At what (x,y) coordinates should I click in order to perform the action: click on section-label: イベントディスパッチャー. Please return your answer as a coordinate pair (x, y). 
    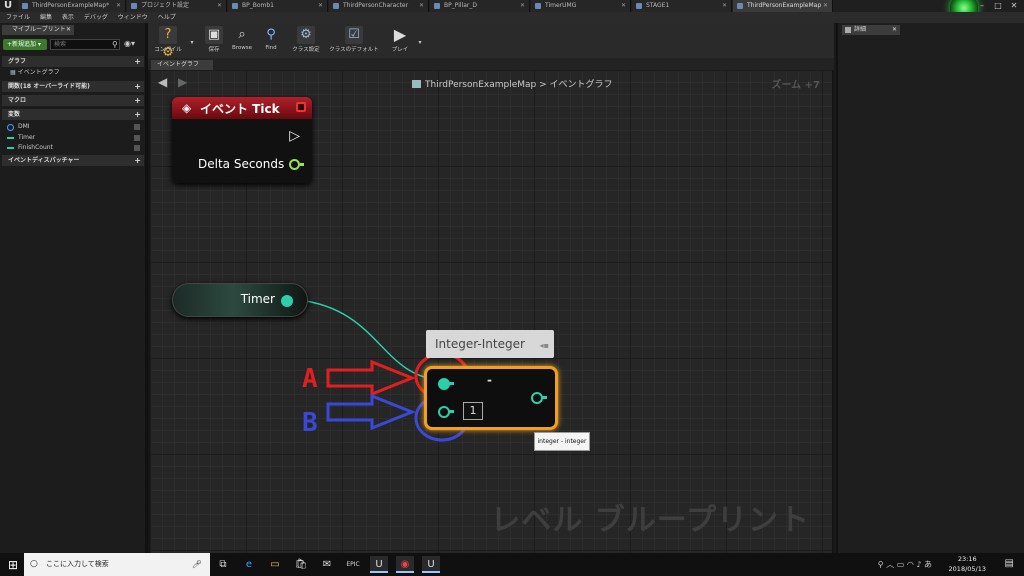
    Looking at the image, I should click on (44, 160).